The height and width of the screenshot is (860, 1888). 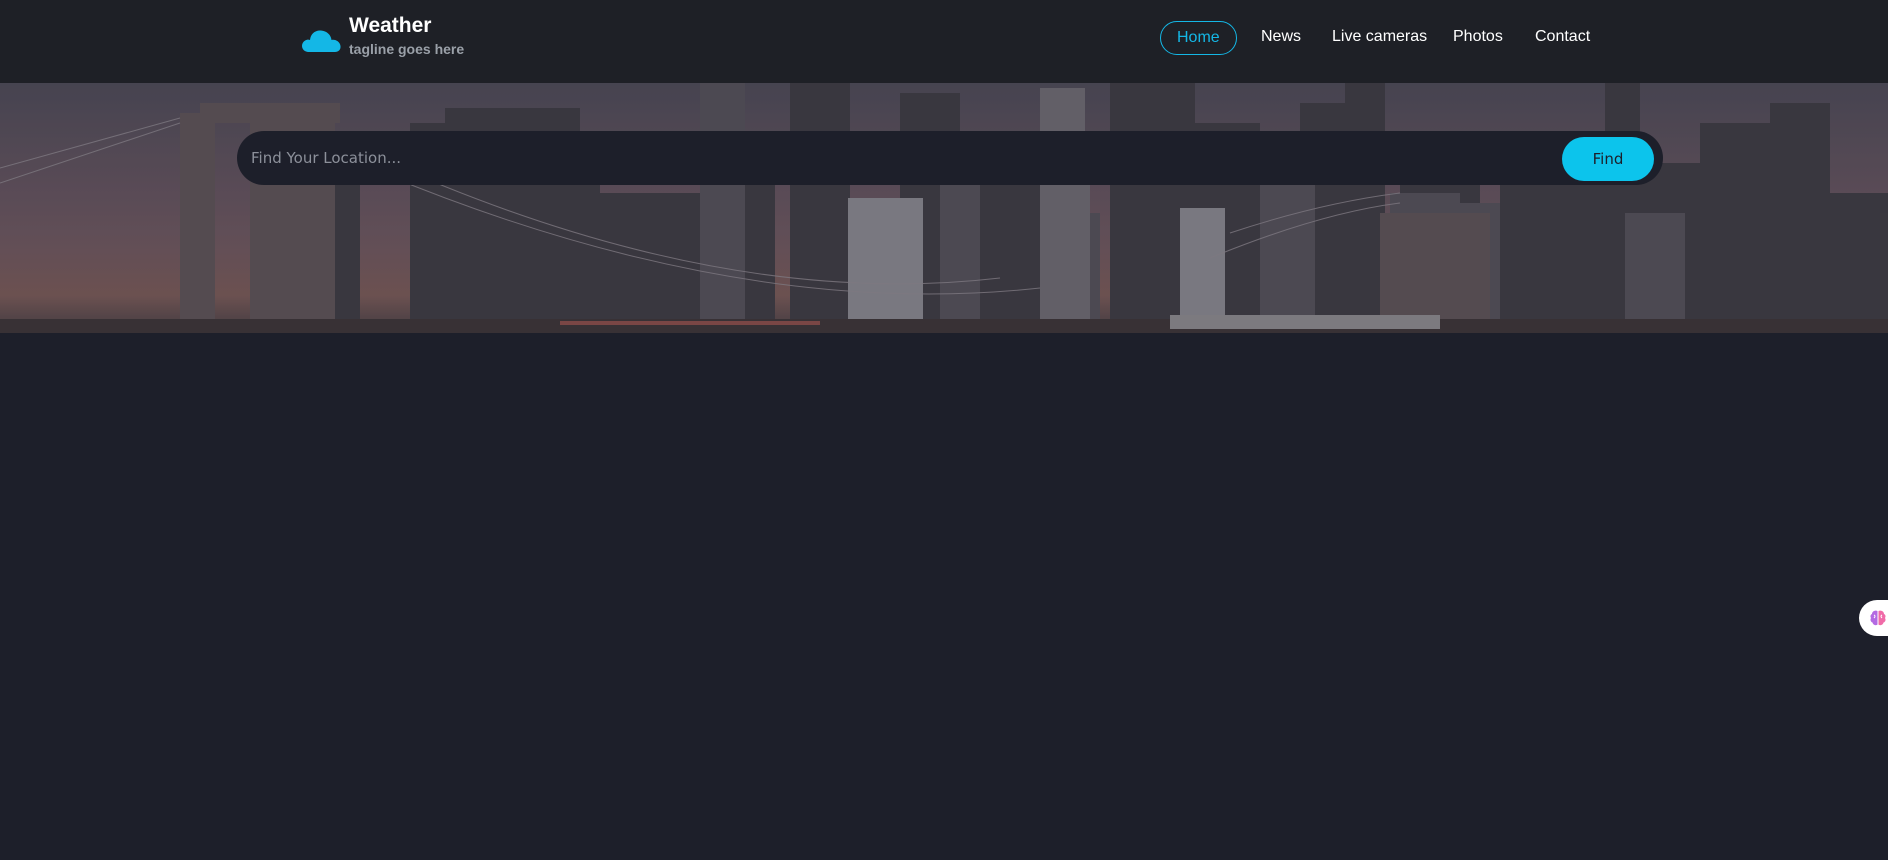 What do you see at coordinates (1281, 38) in the screenshot?
I see `nav-news: News` at bounding box center [1281, 38].